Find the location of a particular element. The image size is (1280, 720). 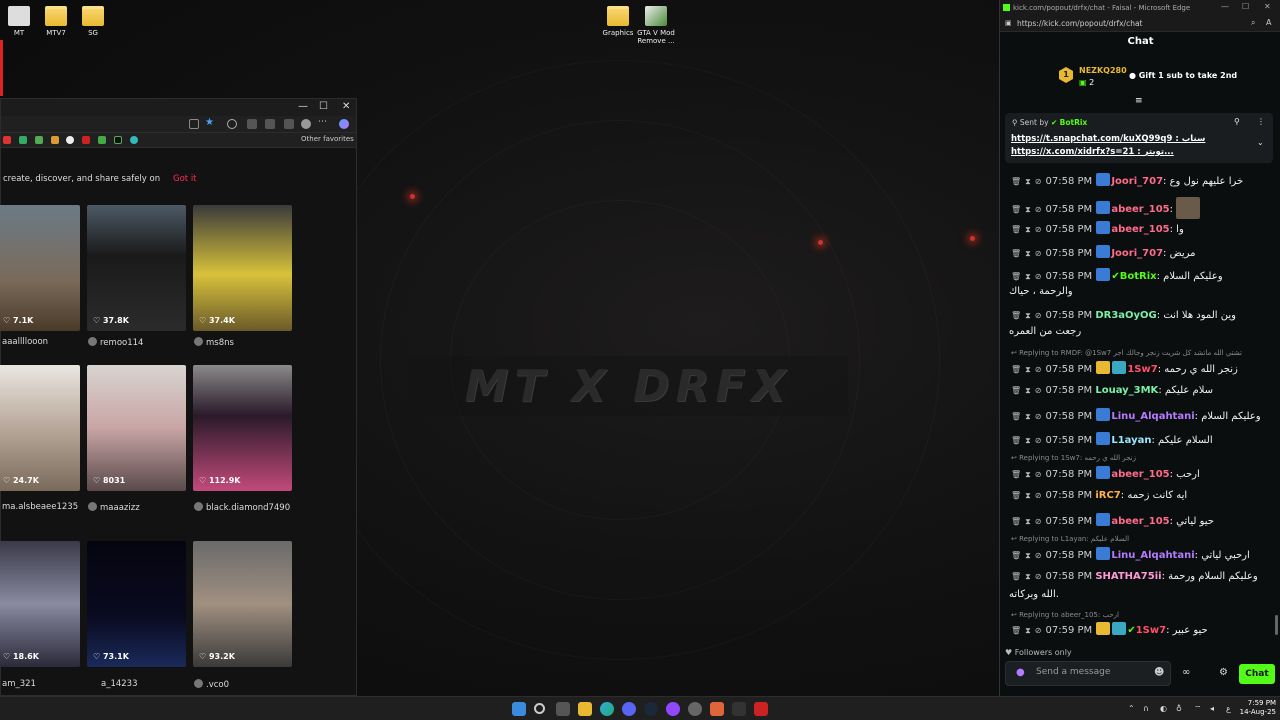

video-card: ♡ 8031 is located at coordinates (136, 428).